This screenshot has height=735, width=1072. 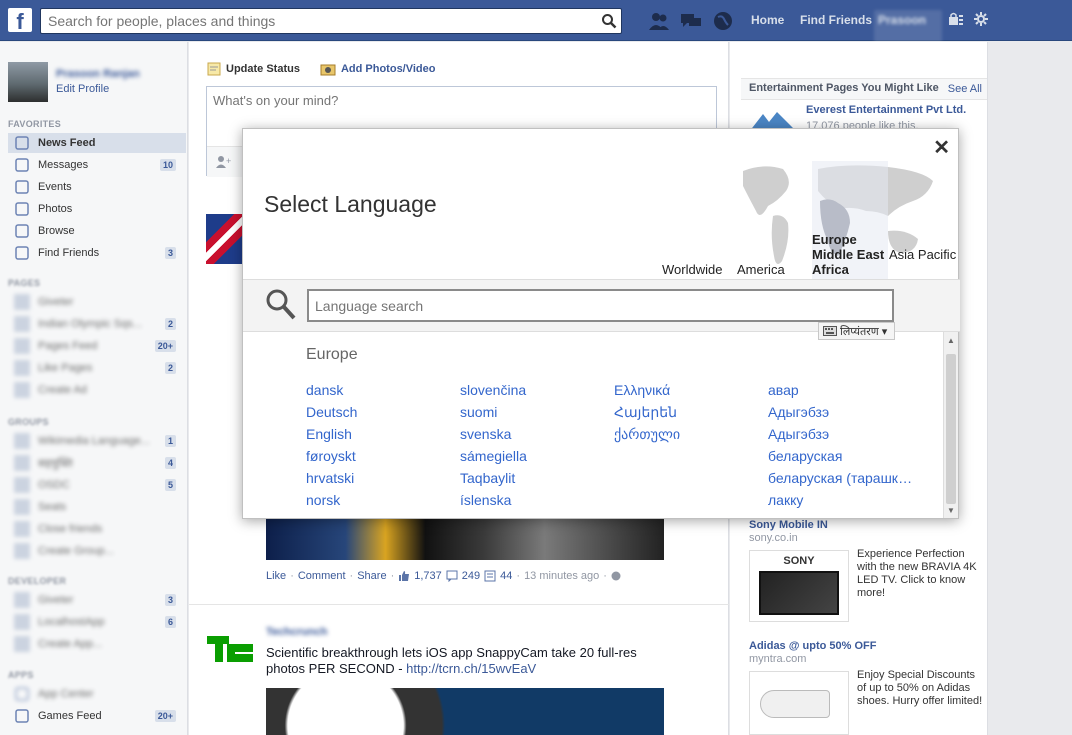 What do you see at coordinates (82, 89) in the screenshot?
I see `edit-profile-link: Edit Profile` at bounding box center [82, 89].